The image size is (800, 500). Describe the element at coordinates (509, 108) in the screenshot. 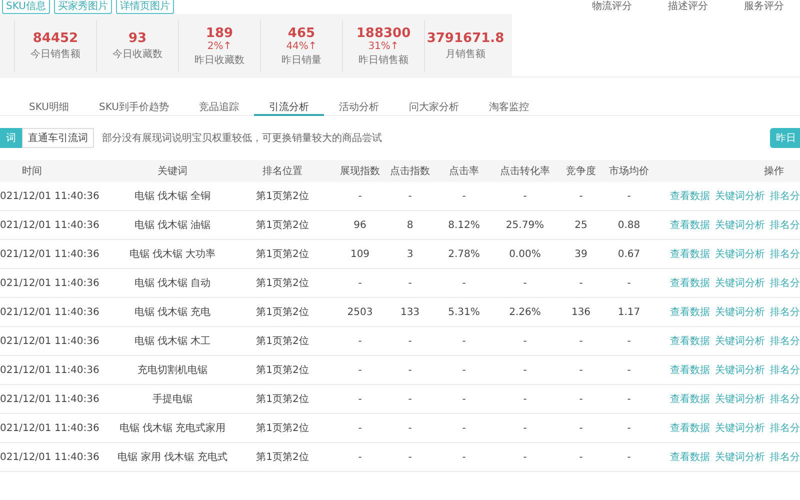

I see `tab: 淘客监控` at that location.